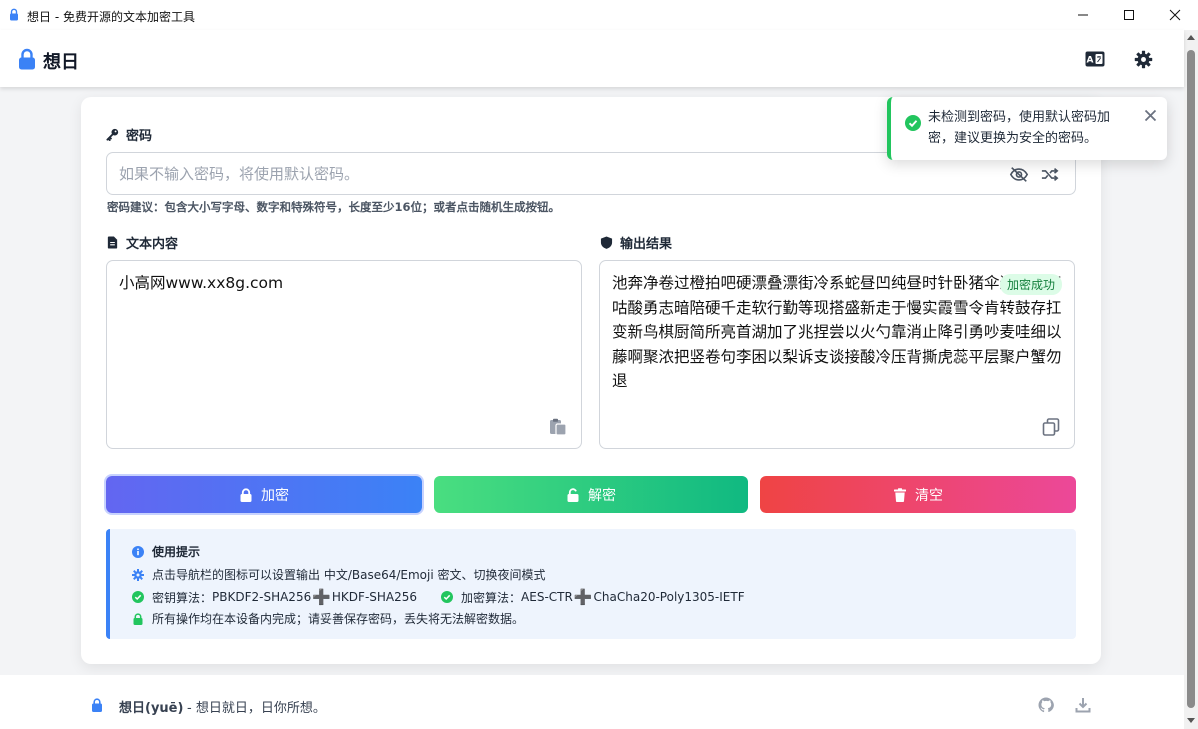  I want to click on clear-button: 清空, so click(918, 494).